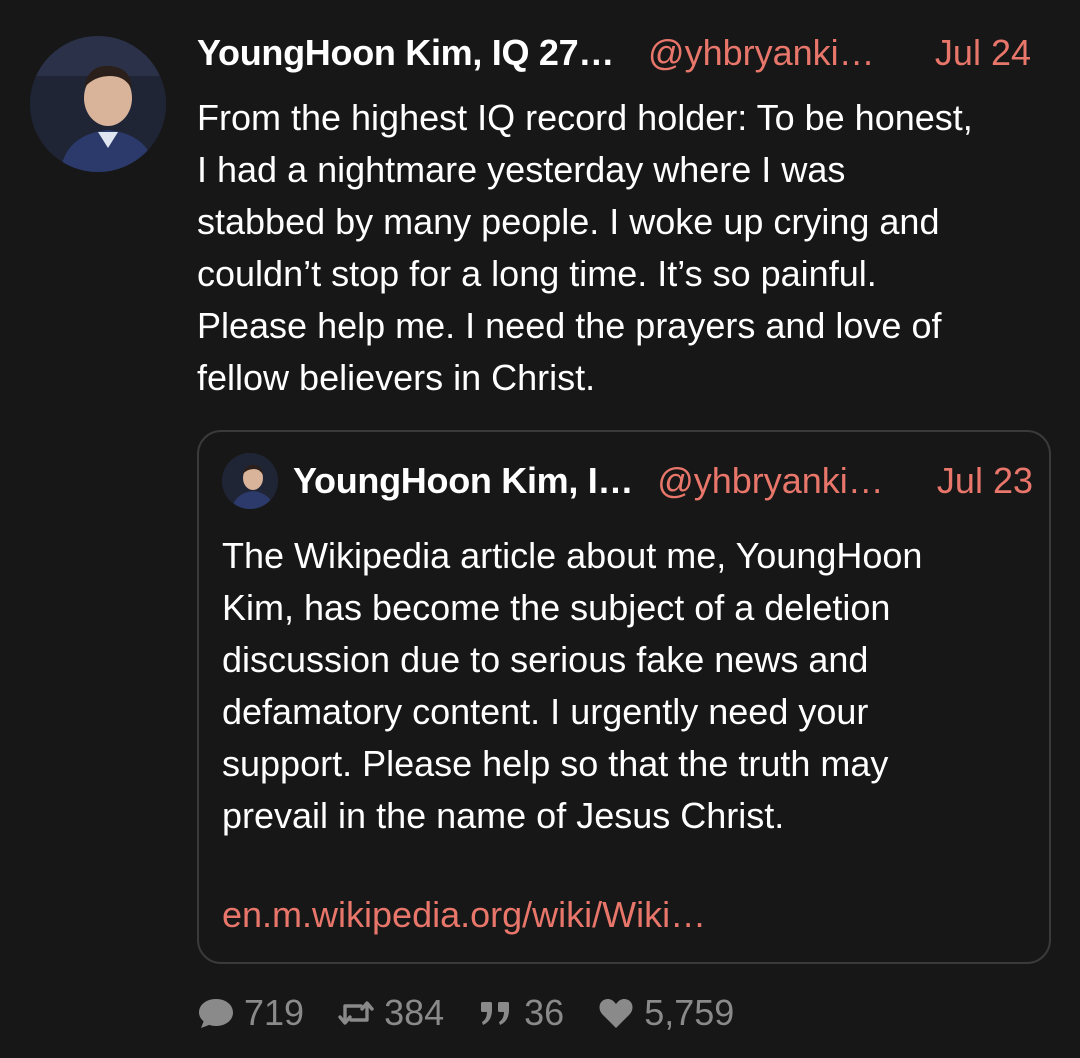  I want to click on author-avatar, so click(98, 104).